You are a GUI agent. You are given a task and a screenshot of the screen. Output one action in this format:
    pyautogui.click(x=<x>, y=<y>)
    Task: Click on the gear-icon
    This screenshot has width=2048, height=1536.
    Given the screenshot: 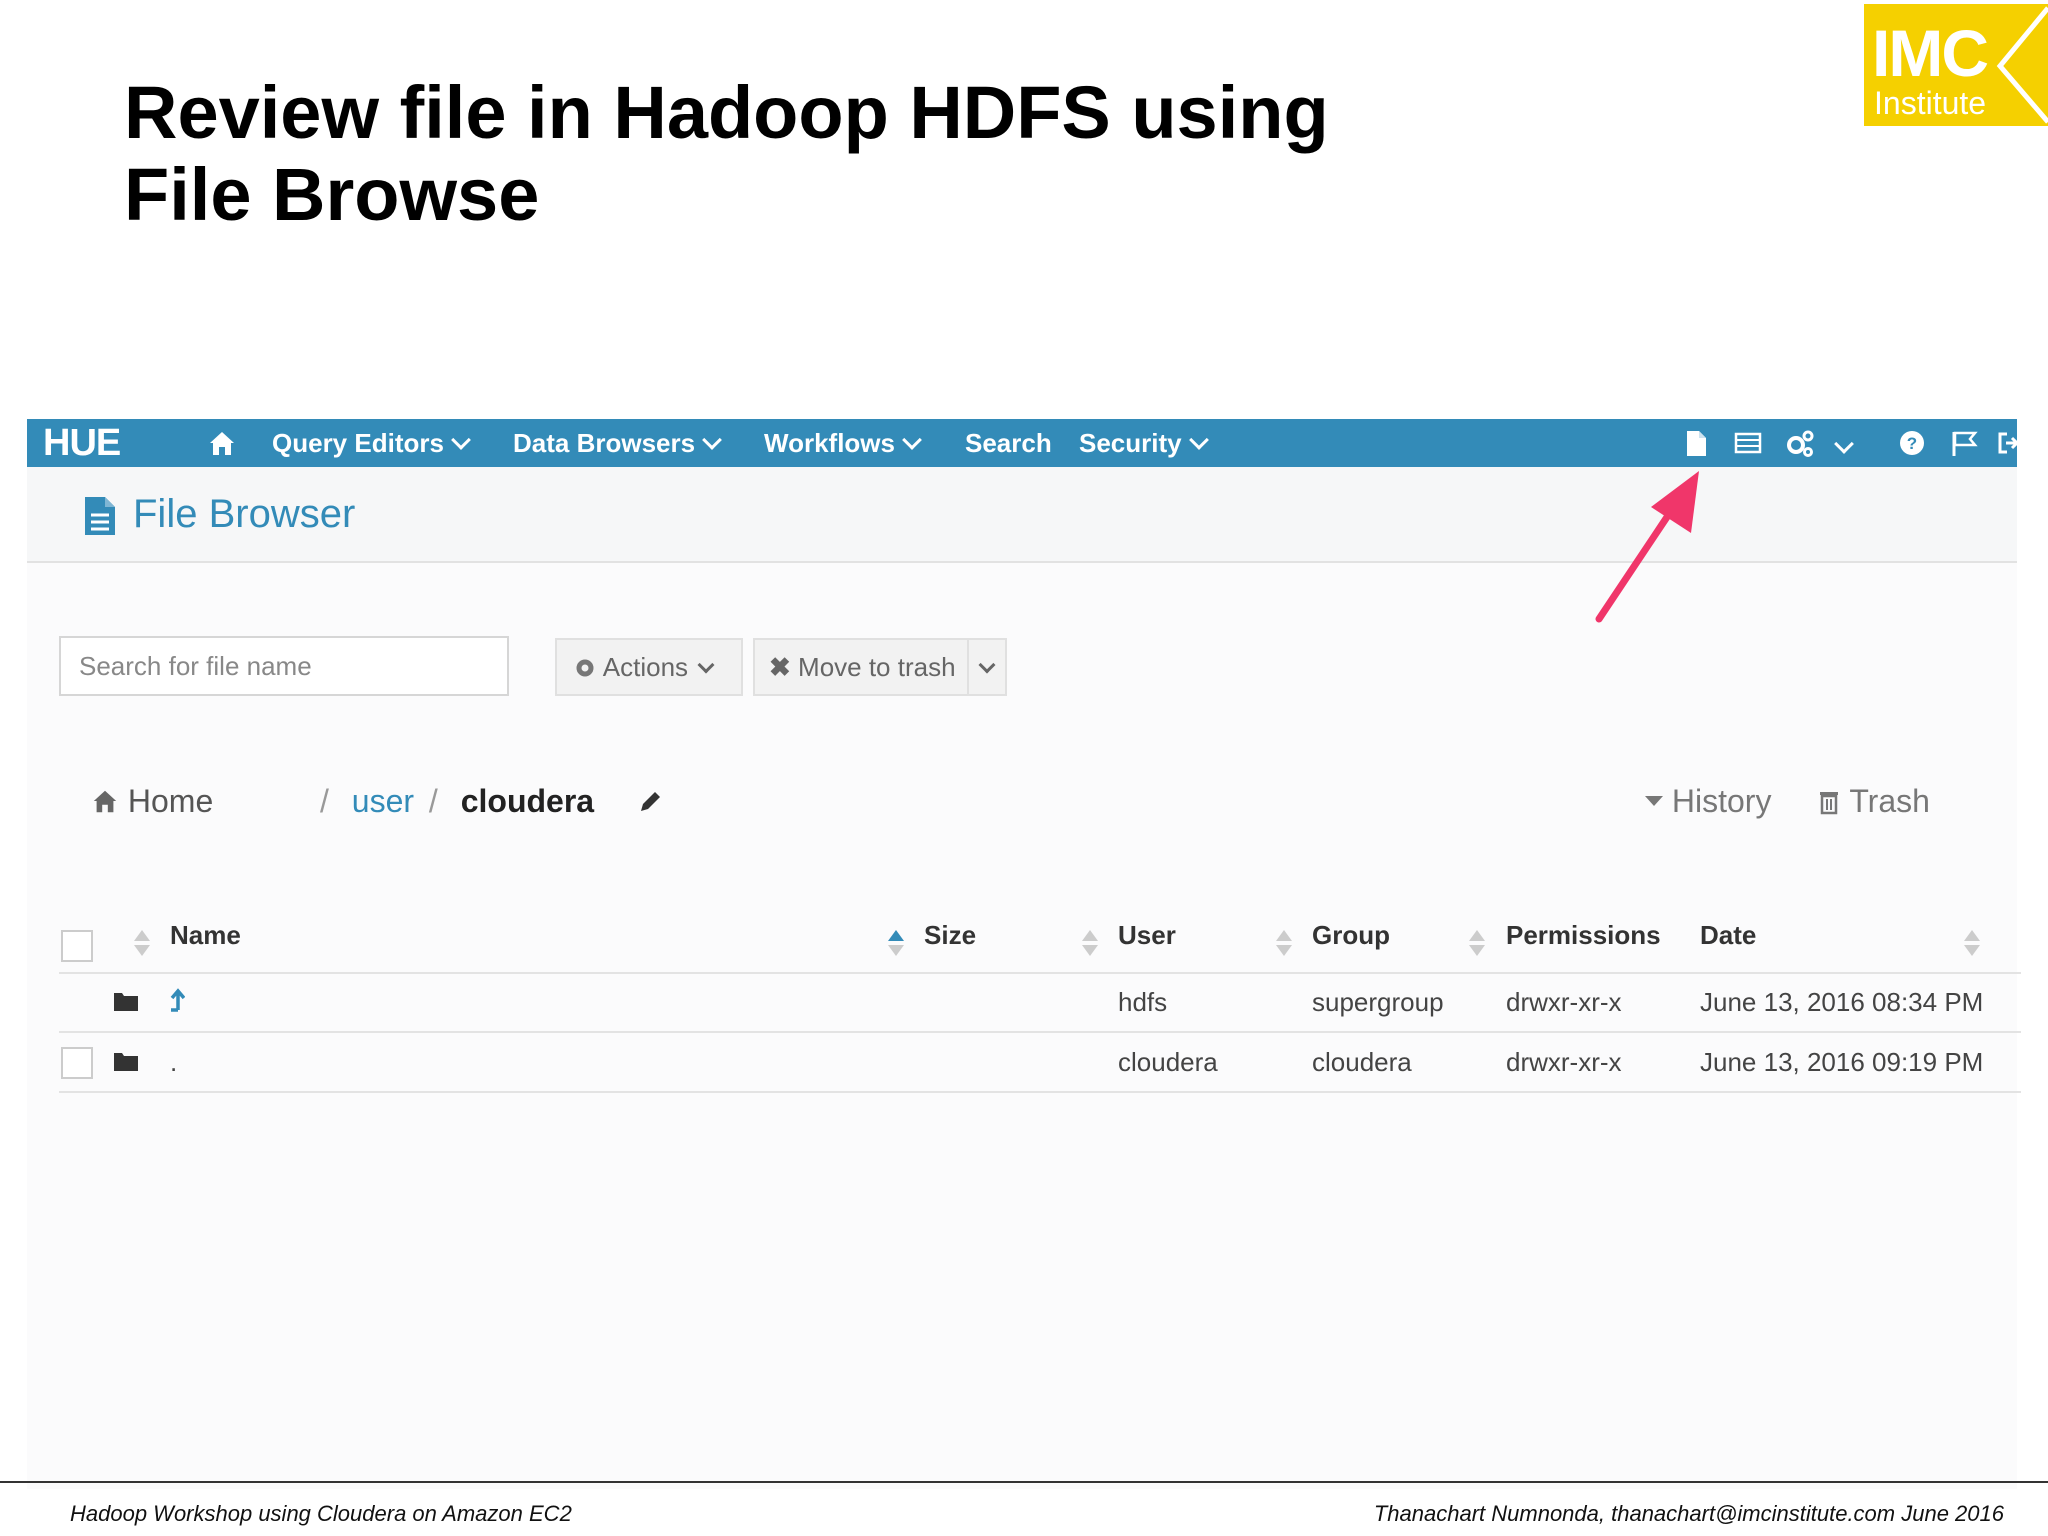 What is the action you would take?
    pyautogui.click(x=585, y=668)
    